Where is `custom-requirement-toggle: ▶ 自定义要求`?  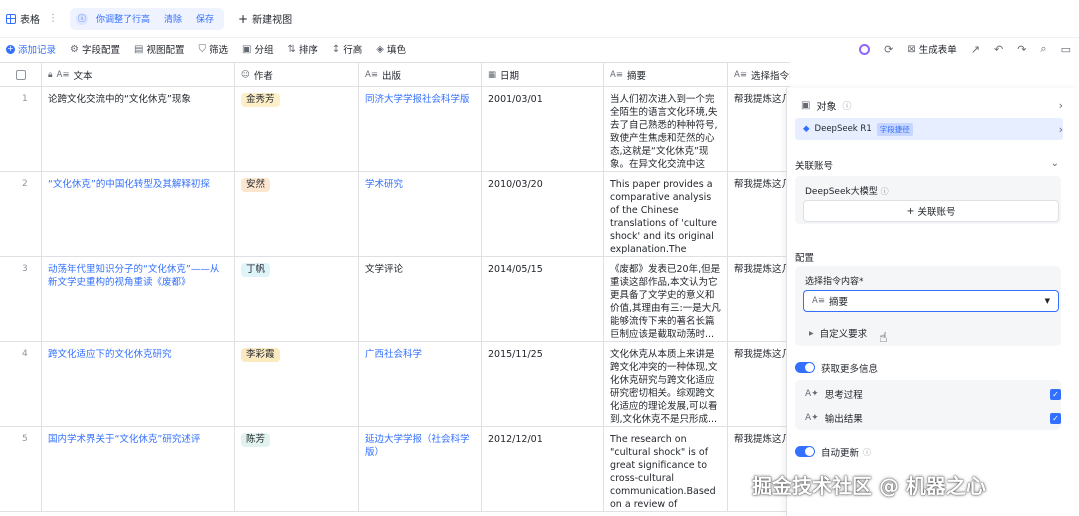
custom-requirement-toggle: ▶ 自定义要求 is located at coordinates (838, 333).